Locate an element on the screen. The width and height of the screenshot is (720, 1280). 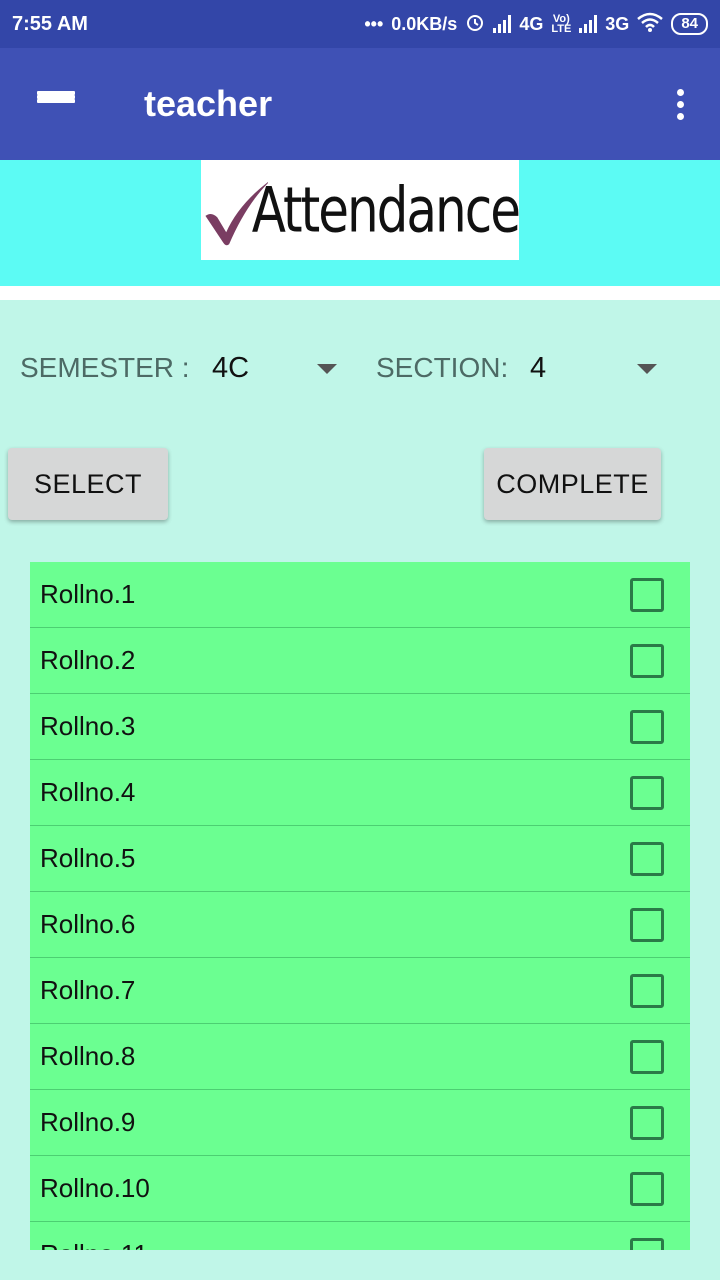
attendance-logo: Attendance is located at coordinates (361, 210).